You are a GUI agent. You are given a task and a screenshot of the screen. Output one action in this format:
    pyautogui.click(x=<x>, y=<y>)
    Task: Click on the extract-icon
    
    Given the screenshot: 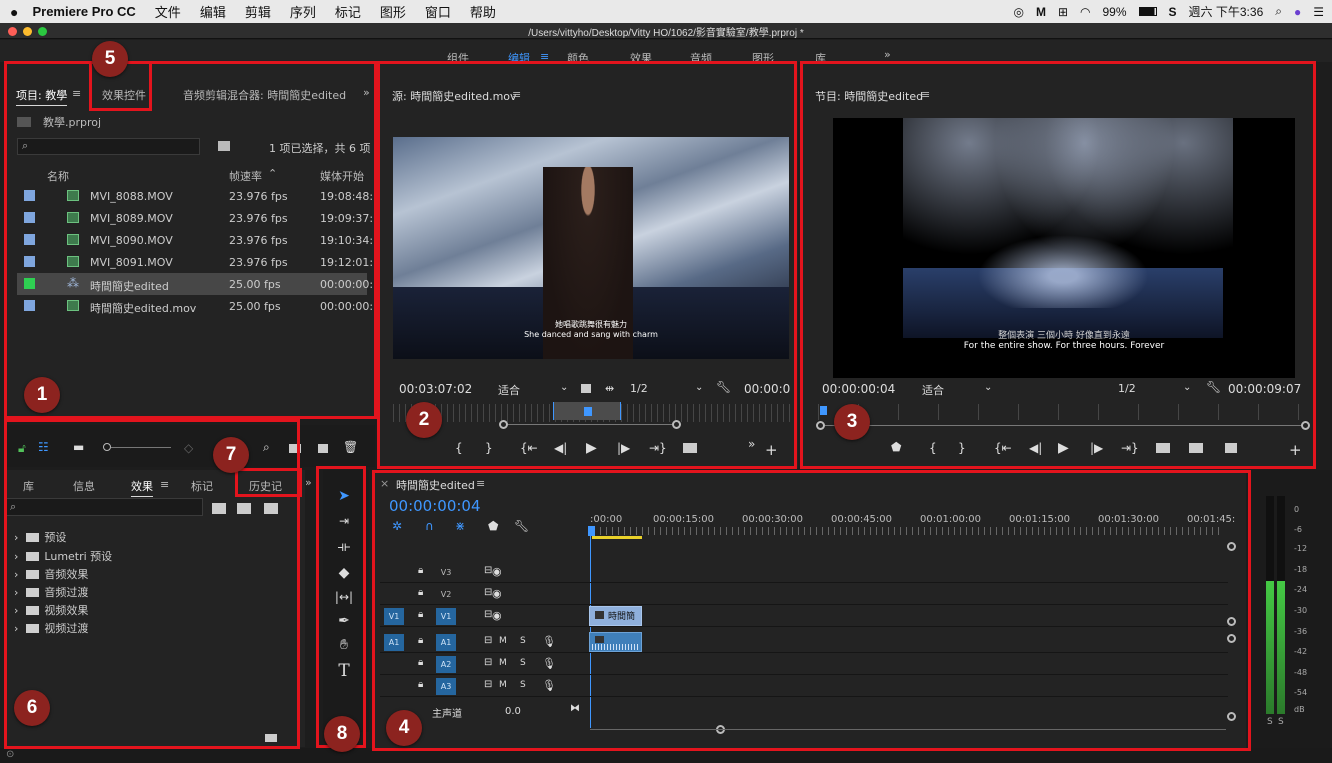 What is the action you would take?
    pyautogui.click(x=1196, y=448)
    